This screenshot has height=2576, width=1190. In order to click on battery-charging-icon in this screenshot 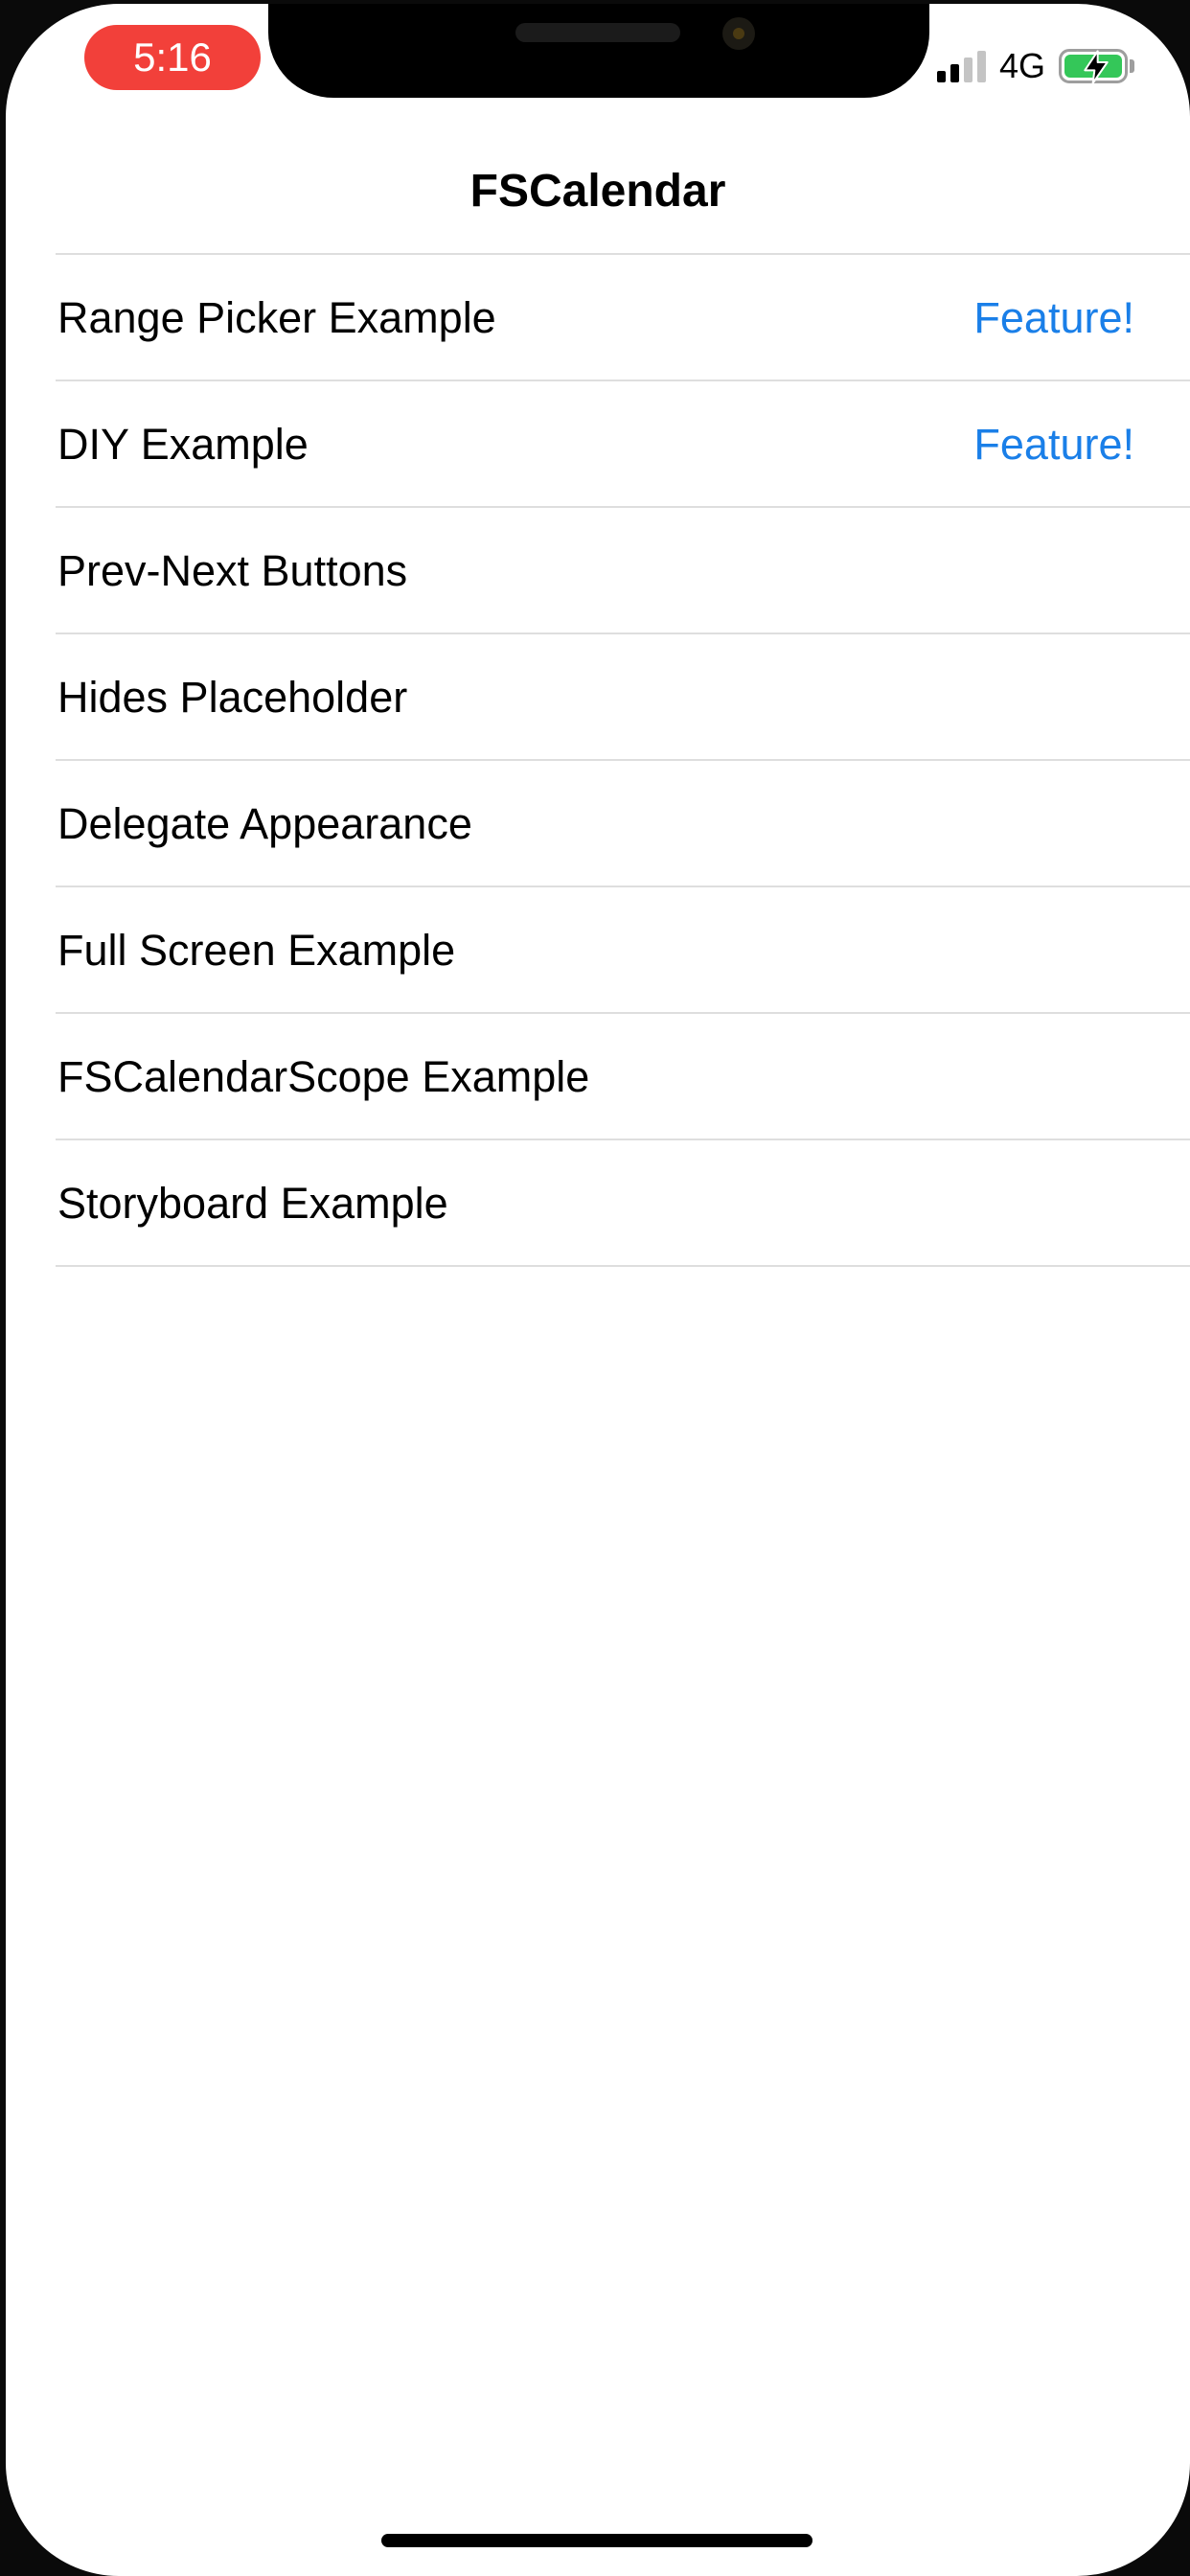, I will do `click(1097, 66)`.